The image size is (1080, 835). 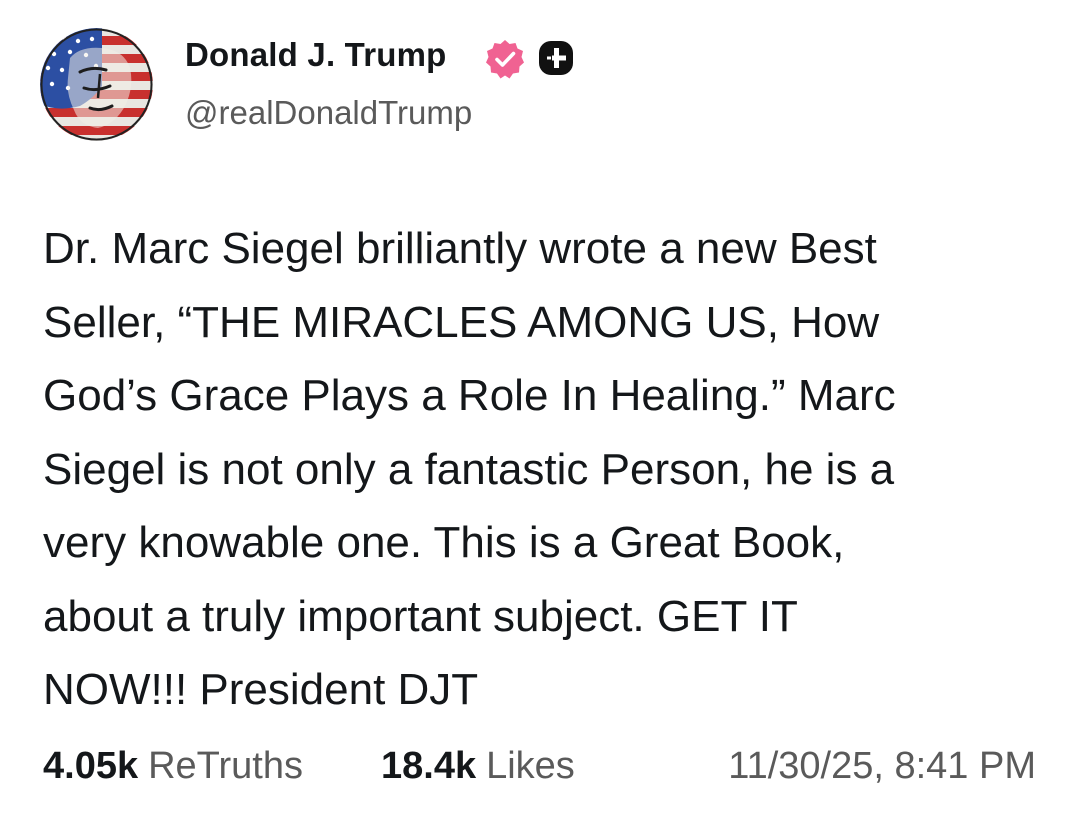 What do you see at coordinates (882, 766) in the screenshot?
I see `post-timestamp: 11/30/25, 8:41 PM` at bounding box center [882, 766].